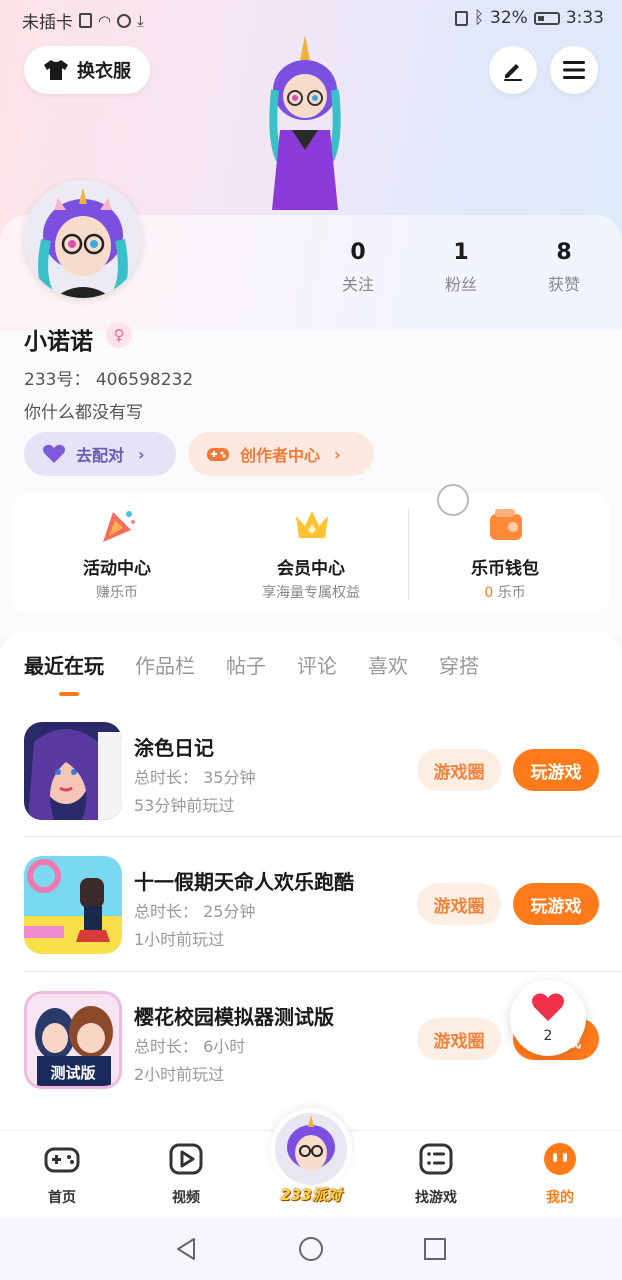  I want to click on tab-works: 作品栏, so click(165, 664).